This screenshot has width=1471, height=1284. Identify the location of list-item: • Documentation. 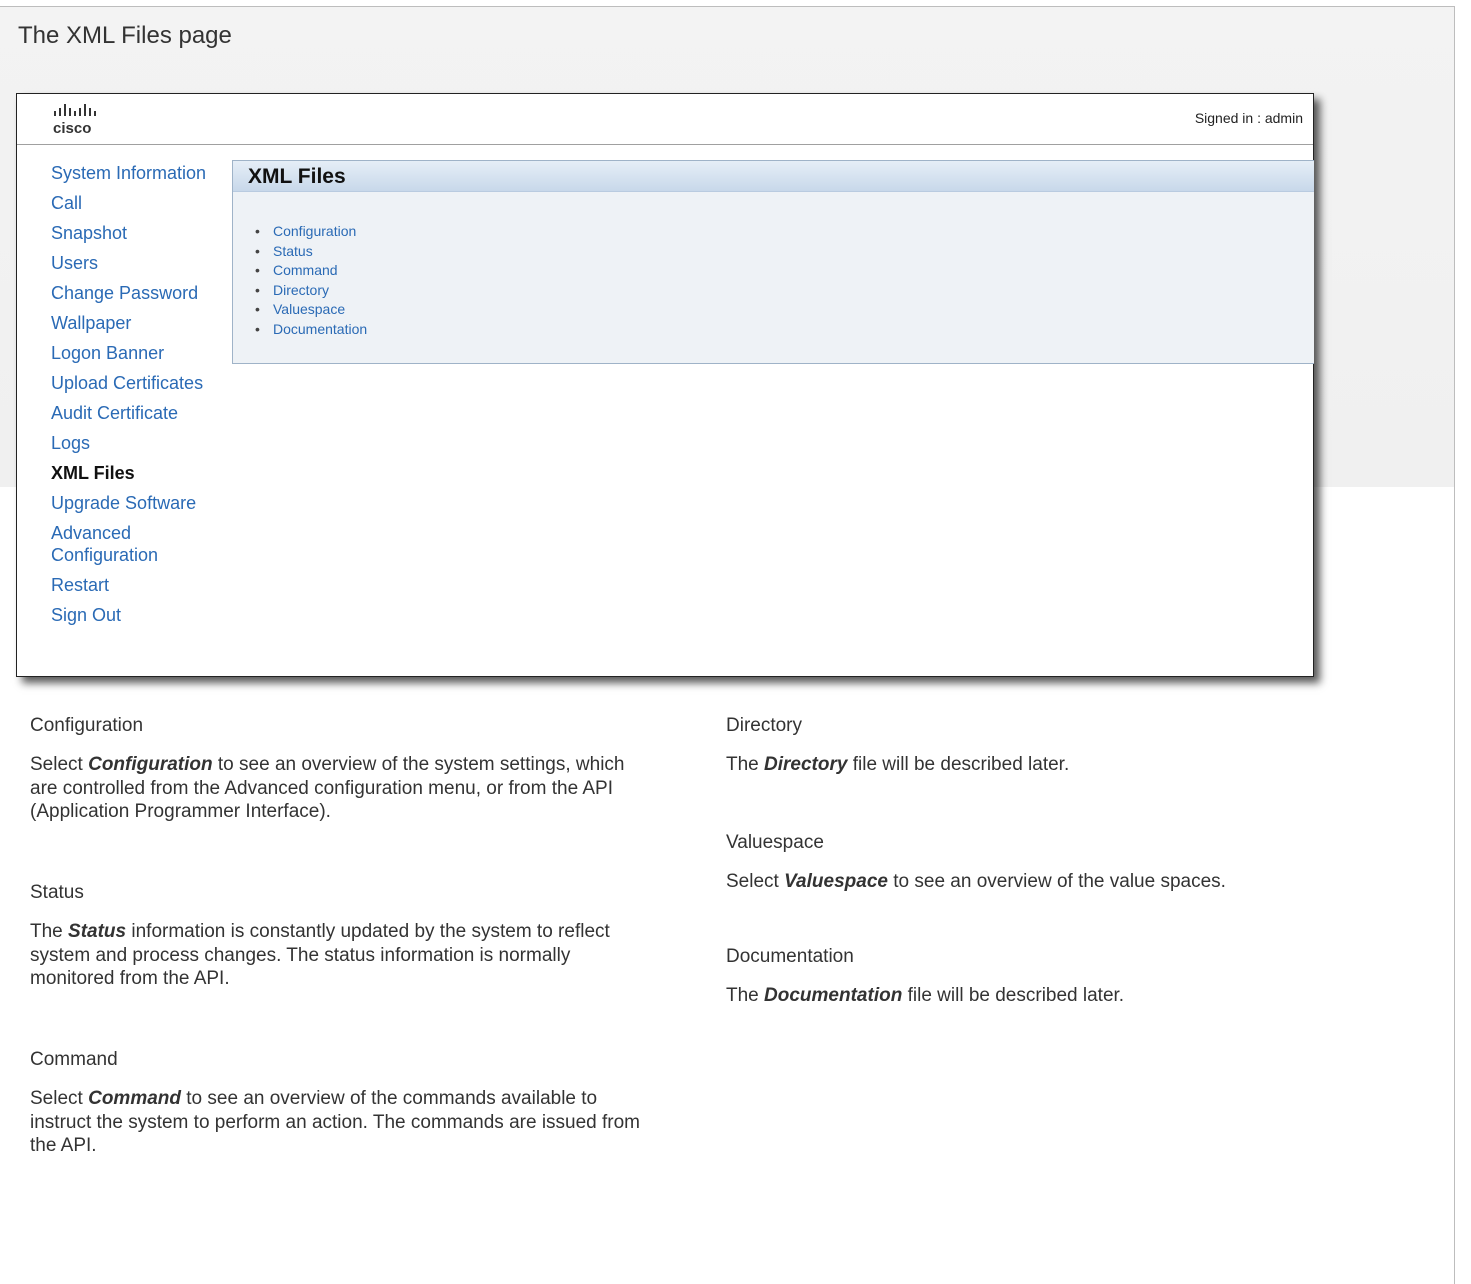
(311, 330).